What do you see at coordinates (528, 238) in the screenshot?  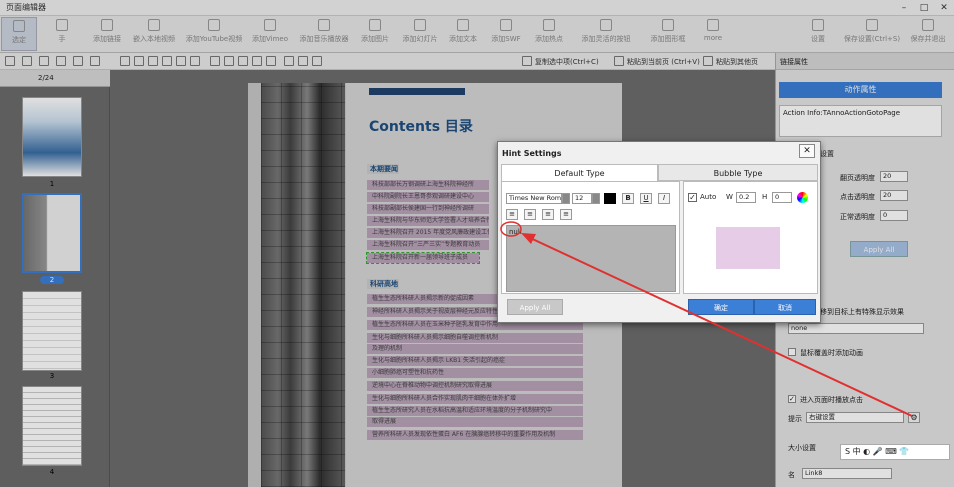 I see `annotation-arrowhead` at bounding box center [528, 238].